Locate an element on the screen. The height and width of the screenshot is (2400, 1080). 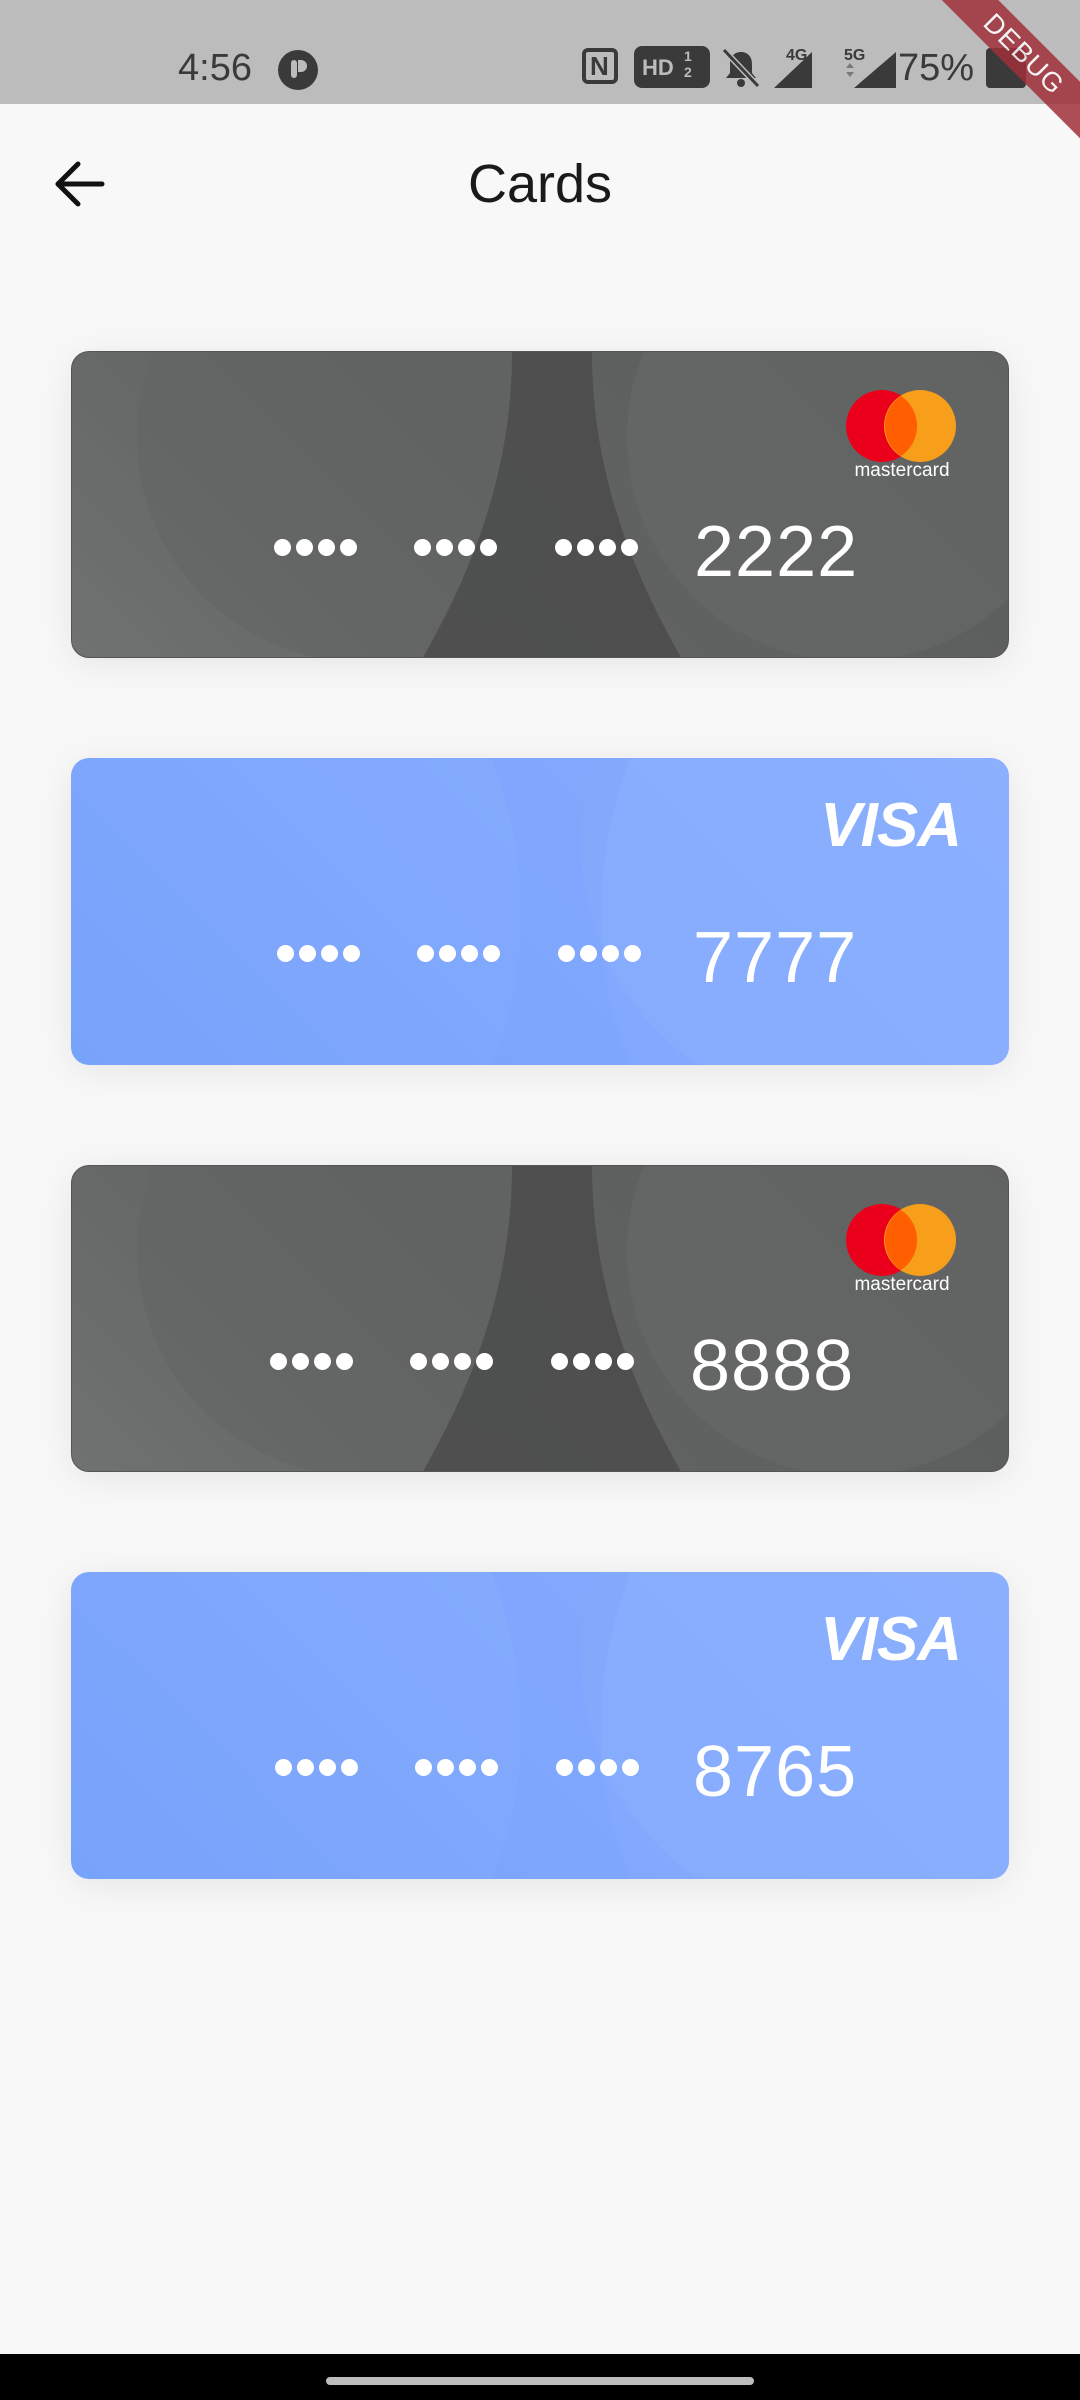
page-title: Cards is located at coordinates (540, 184).